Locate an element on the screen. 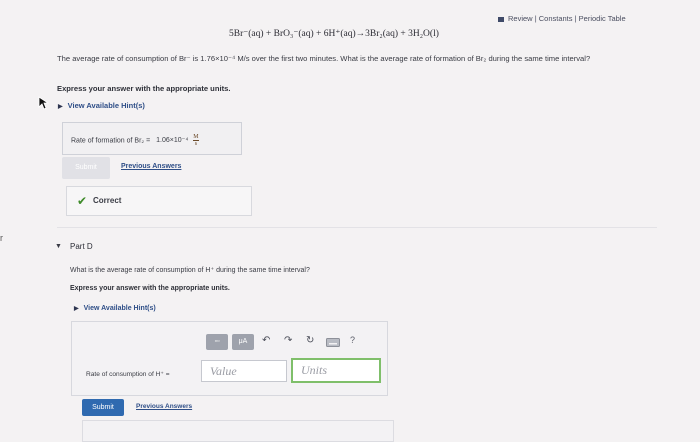 This screenshot has width=700, height=442. review-icon is located at coordinates (501, 19).